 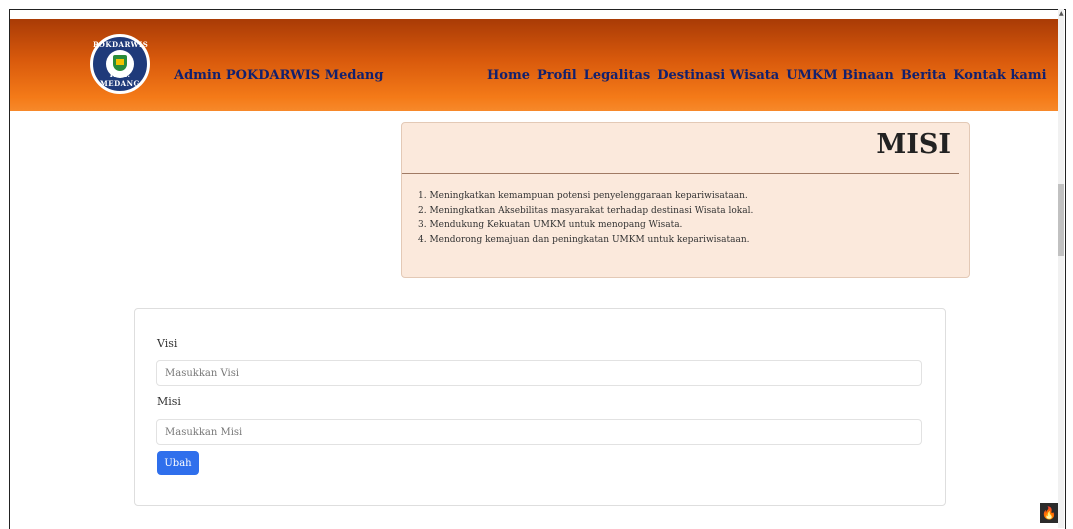 What do you see at coordinates (1061, 220) in the screenshot?
I see `scrollbar-thumb` at bounding box center [1061, 220].